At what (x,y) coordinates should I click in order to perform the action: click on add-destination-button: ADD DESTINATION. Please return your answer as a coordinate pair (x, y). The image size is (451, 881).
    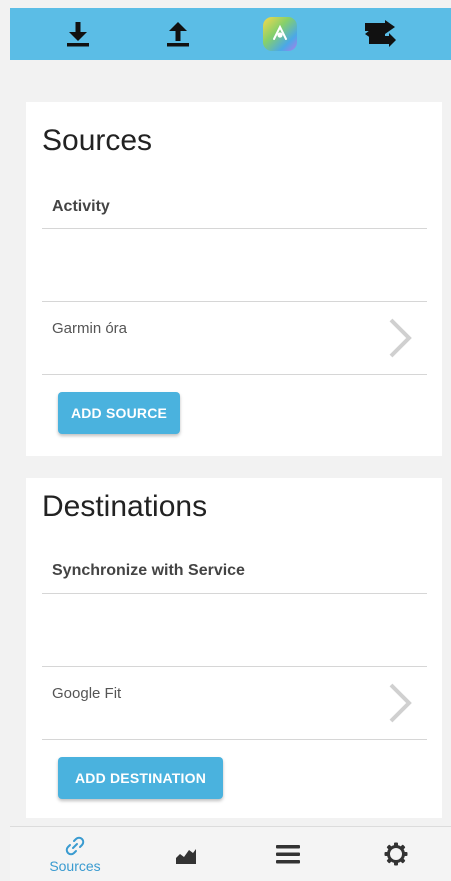
    Looking at the image, I should click on (140, 778).